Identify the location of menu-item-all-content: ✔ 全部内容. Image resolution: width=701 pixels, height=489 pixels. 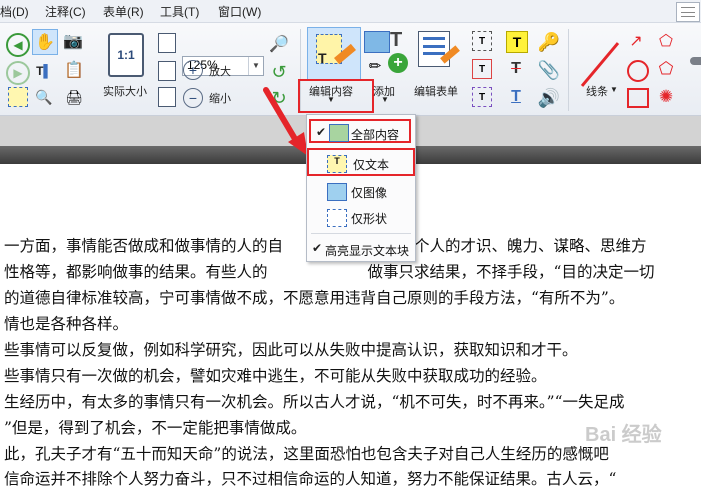
(360, 131).